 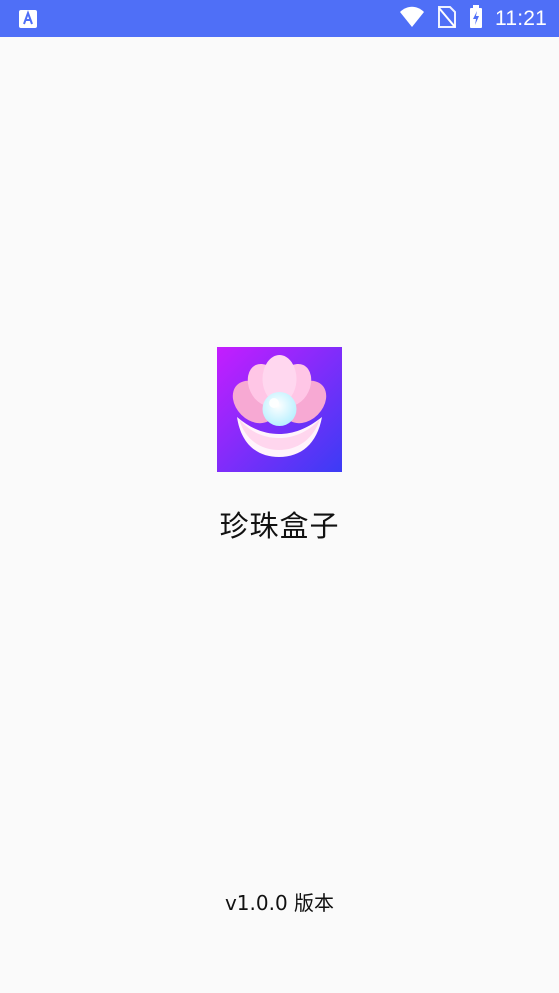 I want to click on app-name: 珍珠盒子, so click(x=279, y=526).